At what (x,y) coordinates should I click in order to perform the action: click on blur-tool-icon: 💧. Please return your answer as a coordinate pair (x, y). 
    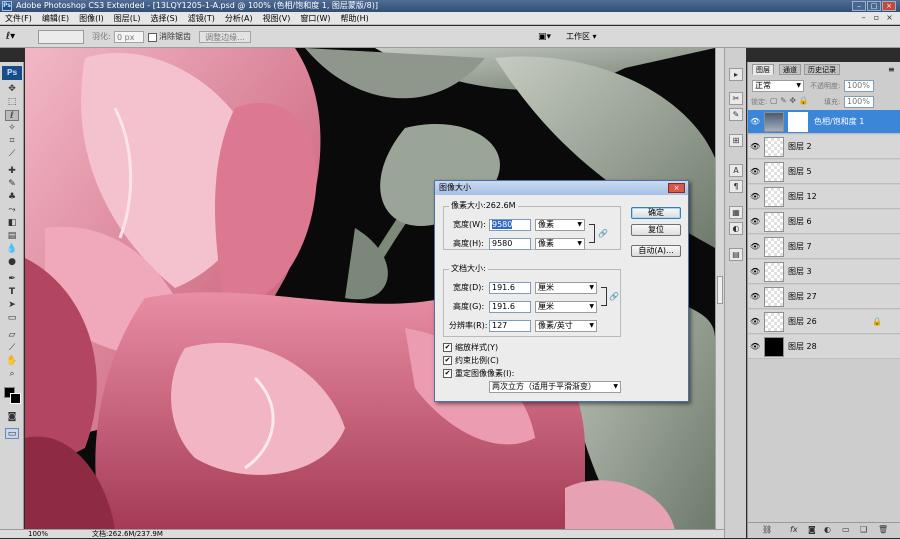
    Looking at the image, I should click on (12, 249).